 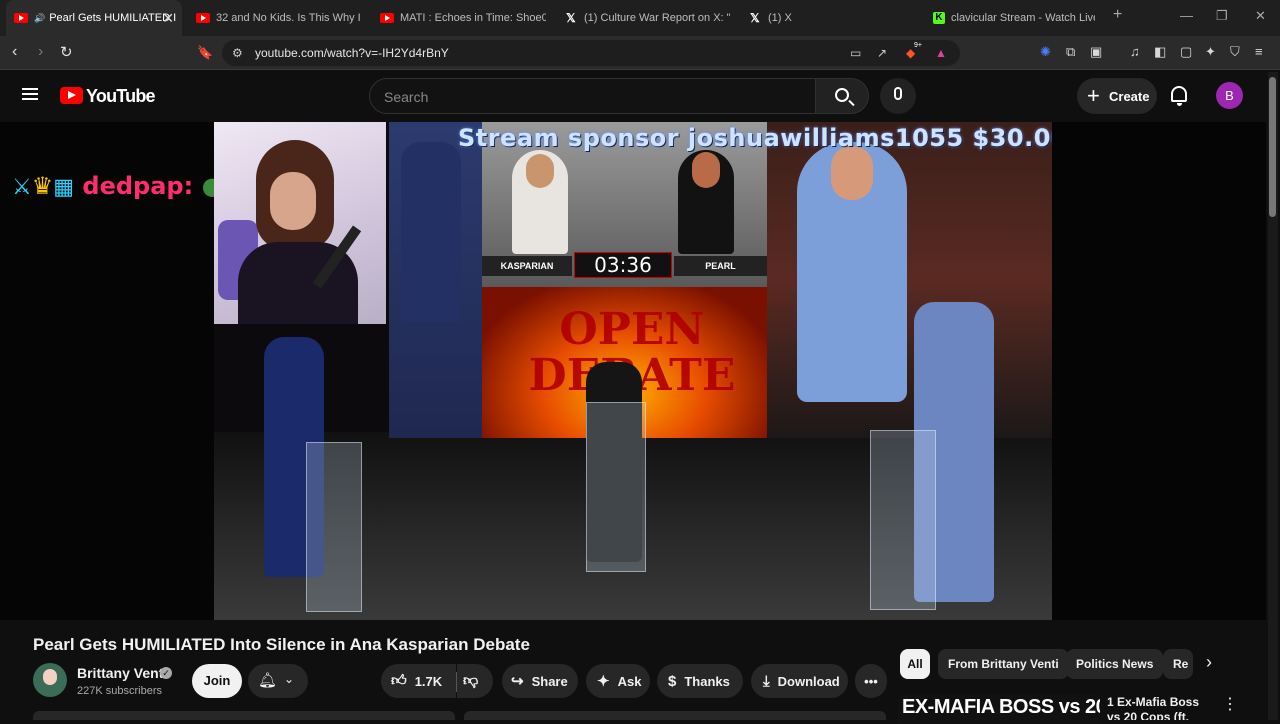 I want to click on plus-icon: +, so click(x=1093, y=95).